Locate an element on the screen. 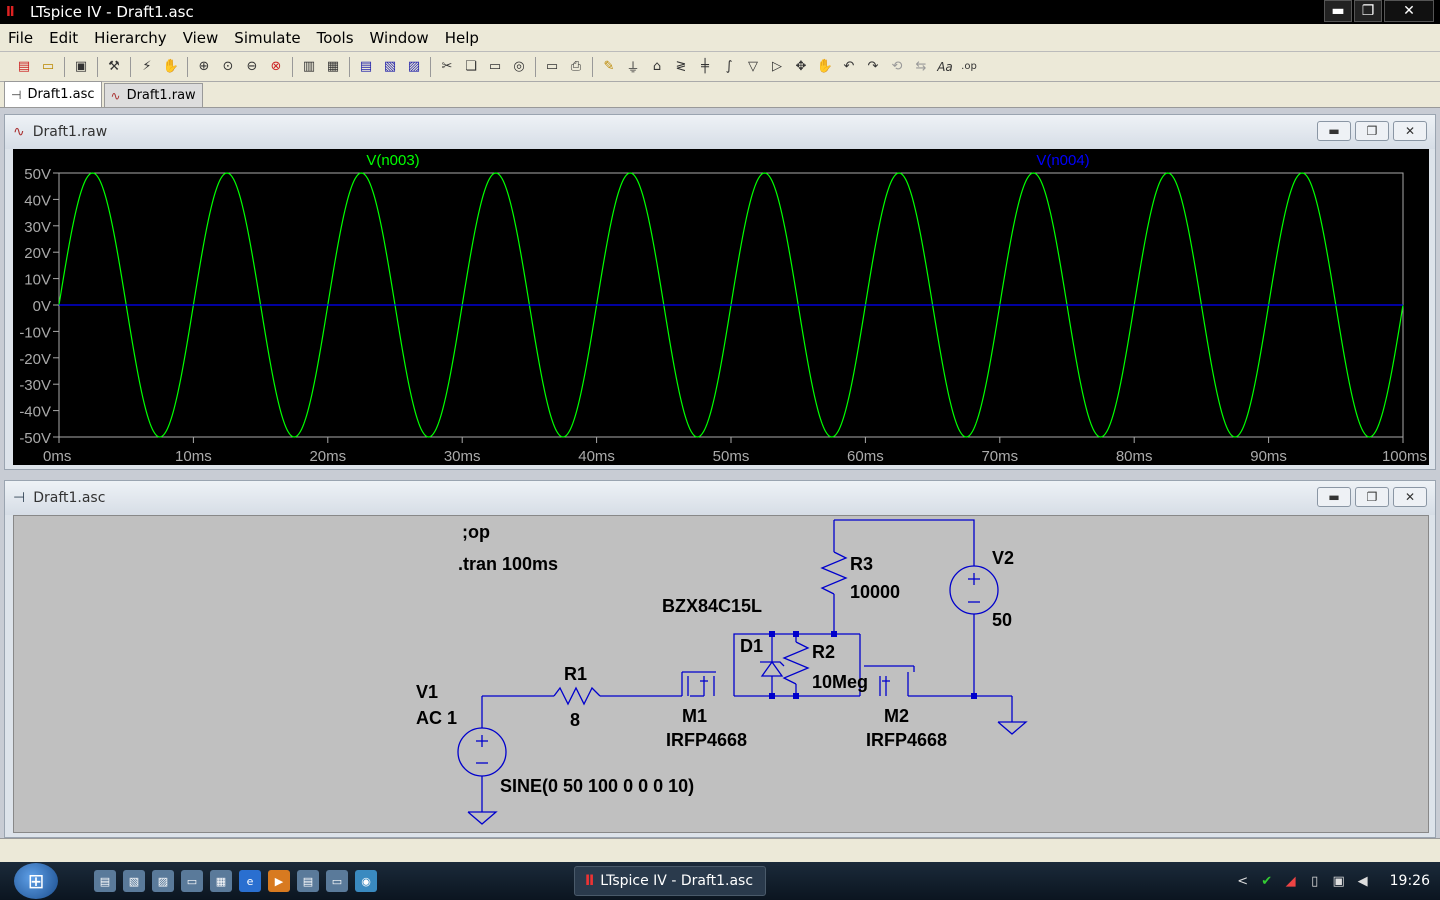 This screenshot has height=900, width=1440. m2-value: IRFP4668 is located at coordinates (906, 740).